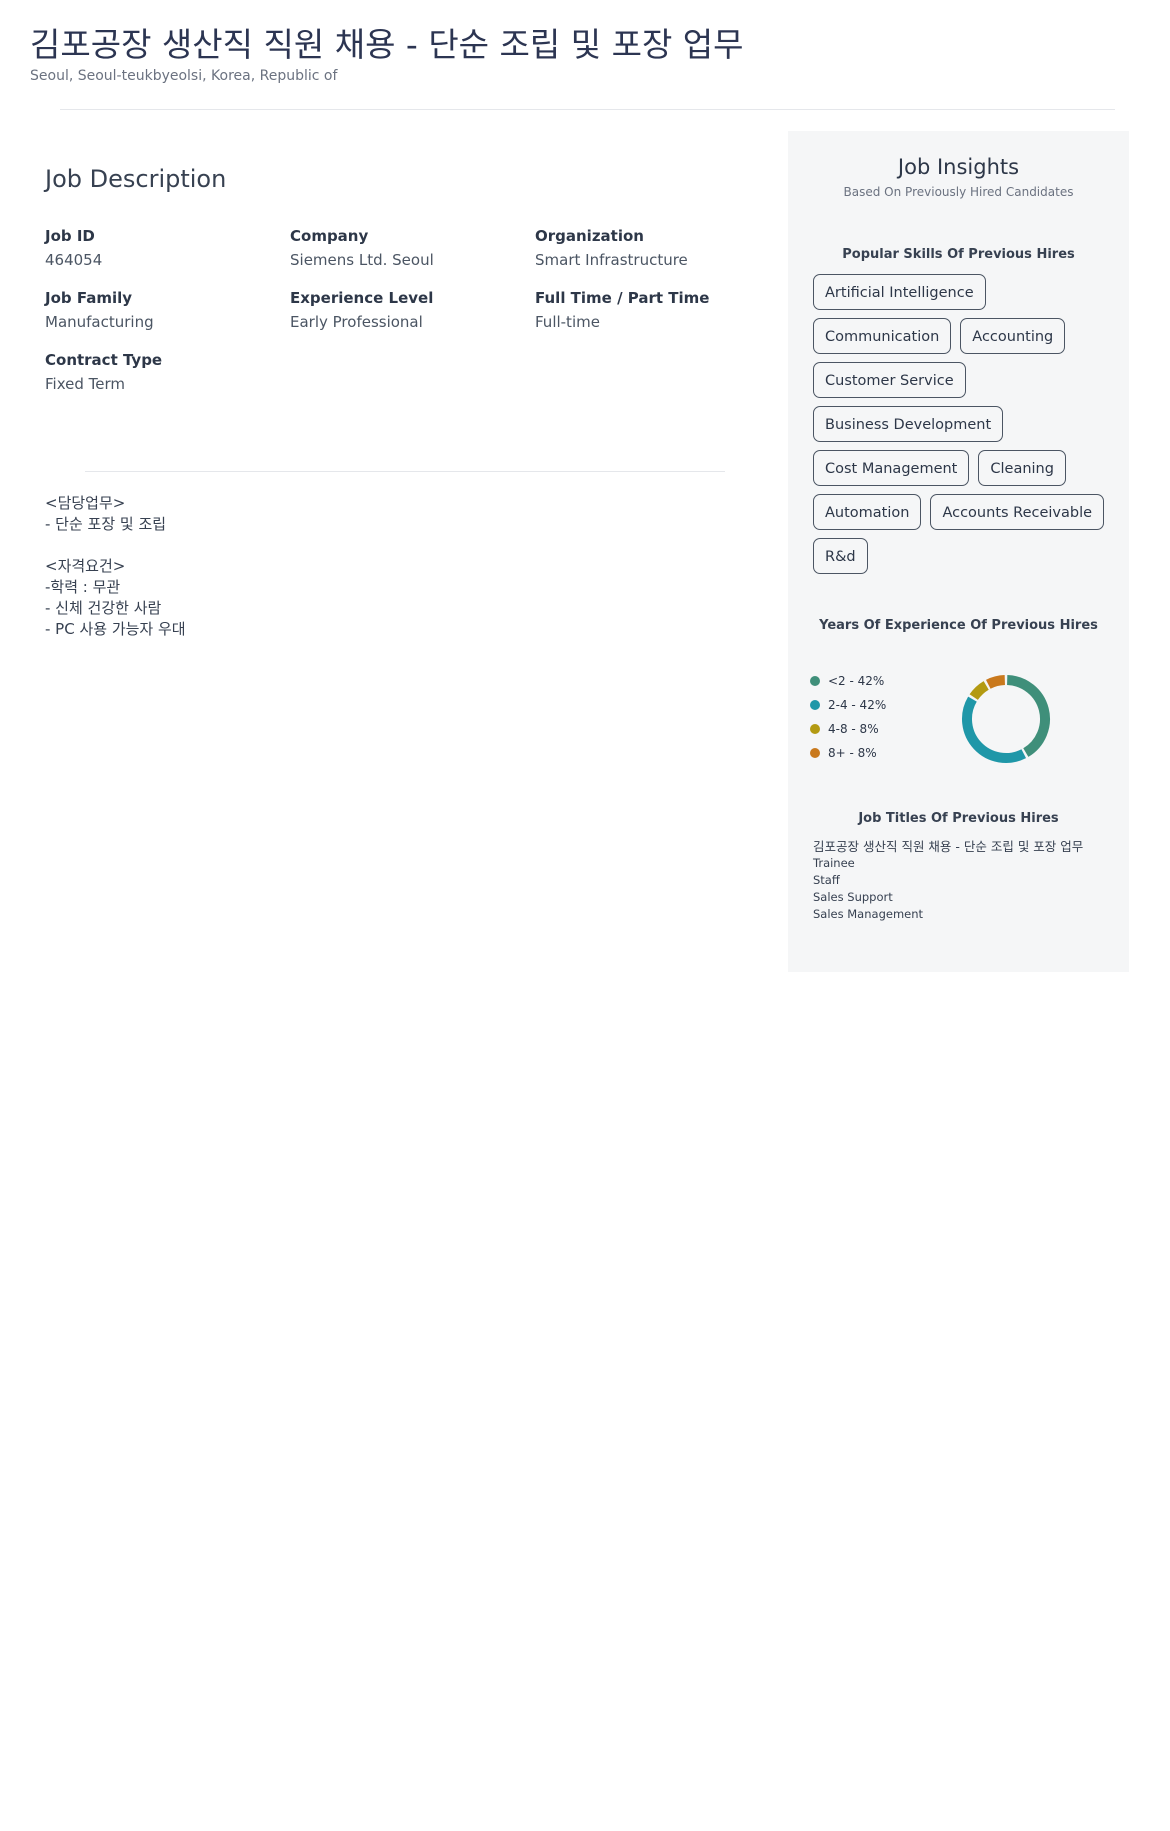 This screenshot has height=1831, width=1170. Describe the element at coordinates (853, 729) in the screenshot. I see `legend-label: 4-8 - 8%` at that location.